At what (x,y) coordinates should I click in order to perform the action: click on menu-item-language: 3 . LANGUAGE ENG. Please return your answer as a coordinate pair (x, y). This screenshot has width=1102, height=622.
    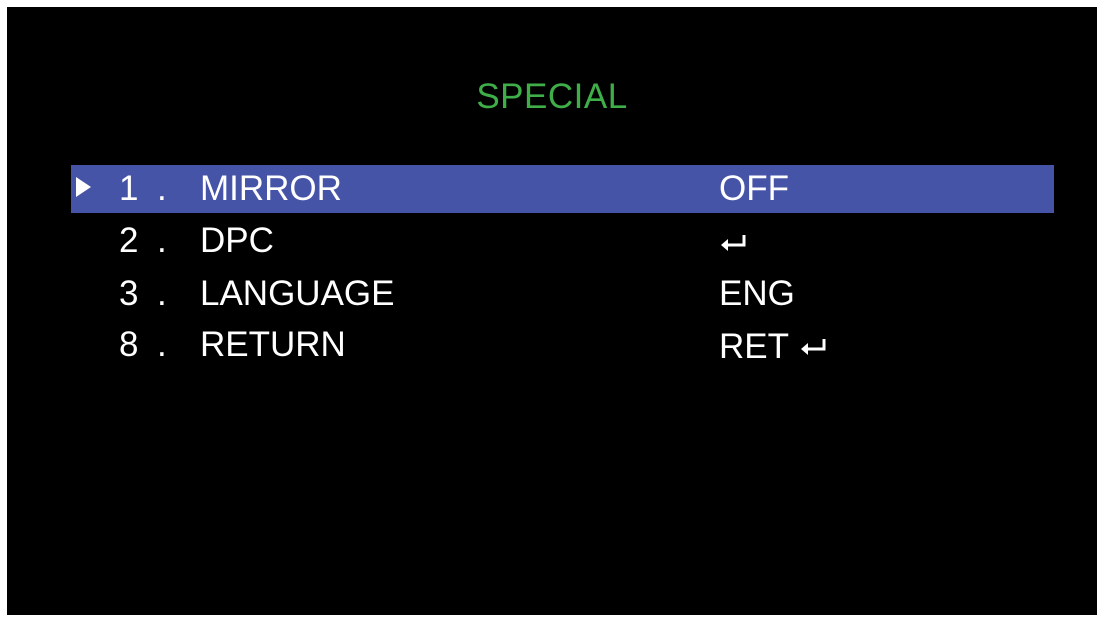
    Looking at the image, I should click on (552, 294).